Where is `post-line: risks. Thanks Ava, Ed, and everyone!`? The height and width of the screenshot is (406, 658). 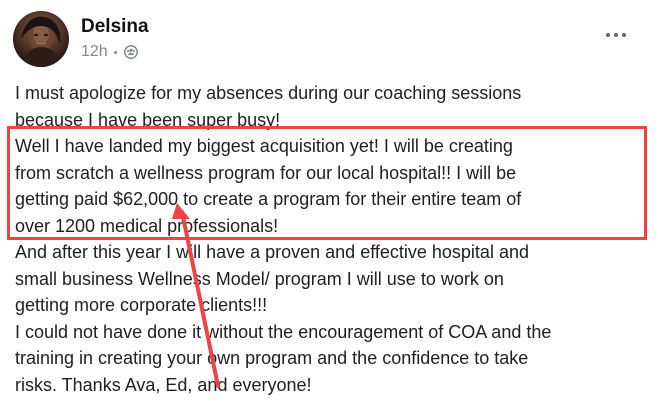
post-line: risks. Thanks Ava, Ed, and everyone! is located at coordinates (163, 384).